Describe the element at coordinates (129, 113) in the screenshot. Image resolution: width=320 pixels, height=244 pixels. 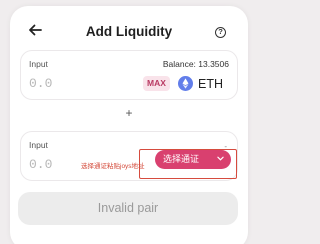
I see `plus-icon: +` at that location.